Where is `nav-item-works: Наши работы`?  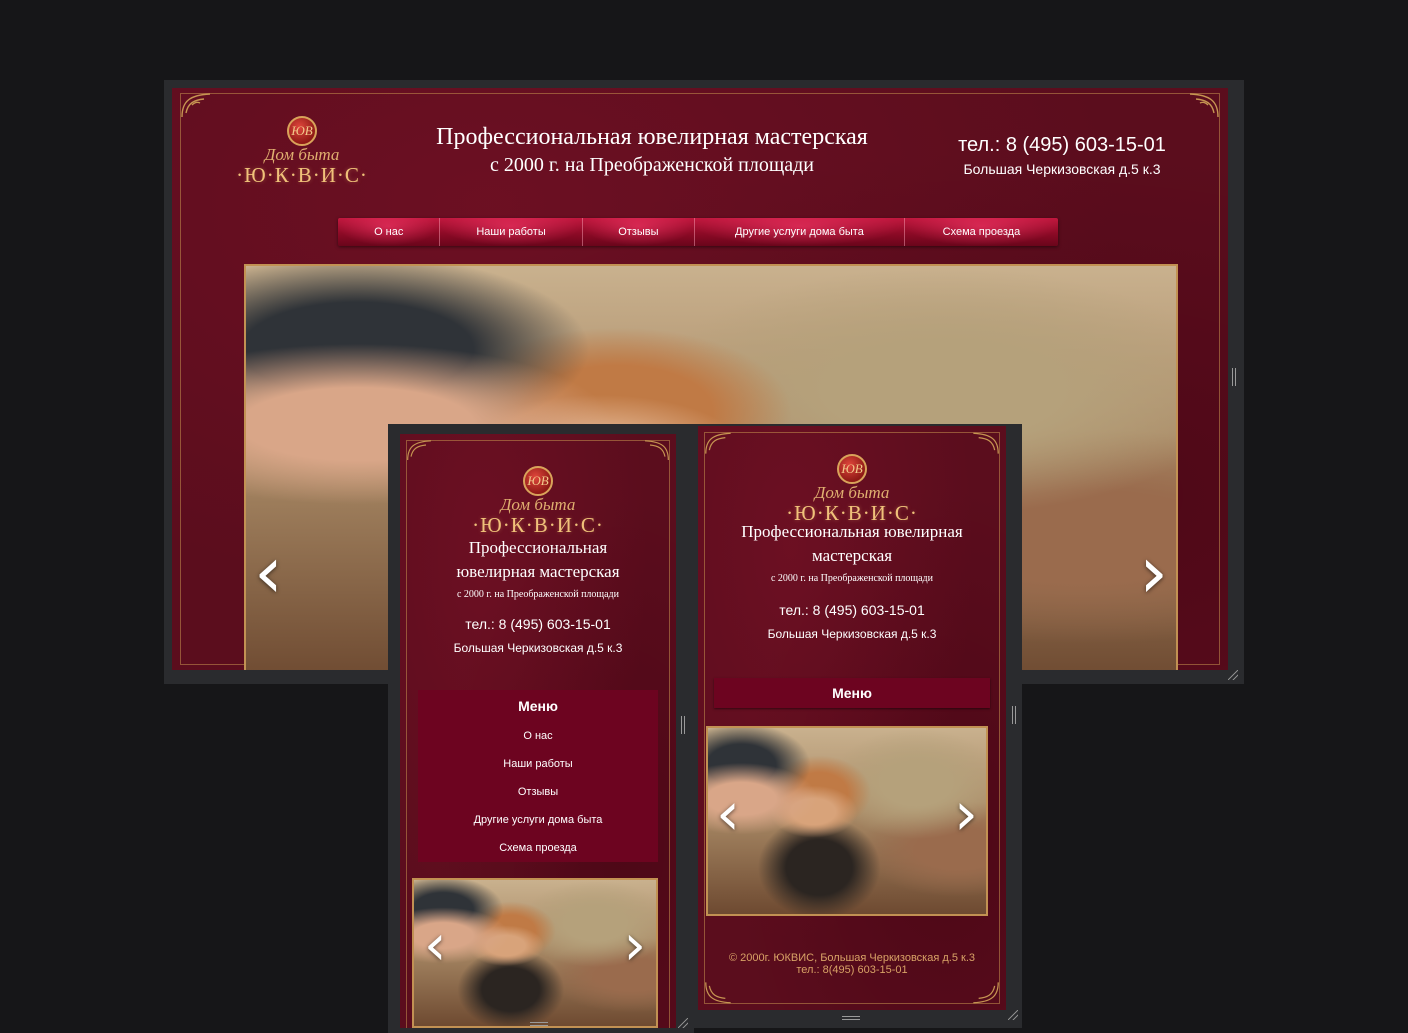
nav-item-works: Наши работы is located at coordinates (511, 232).